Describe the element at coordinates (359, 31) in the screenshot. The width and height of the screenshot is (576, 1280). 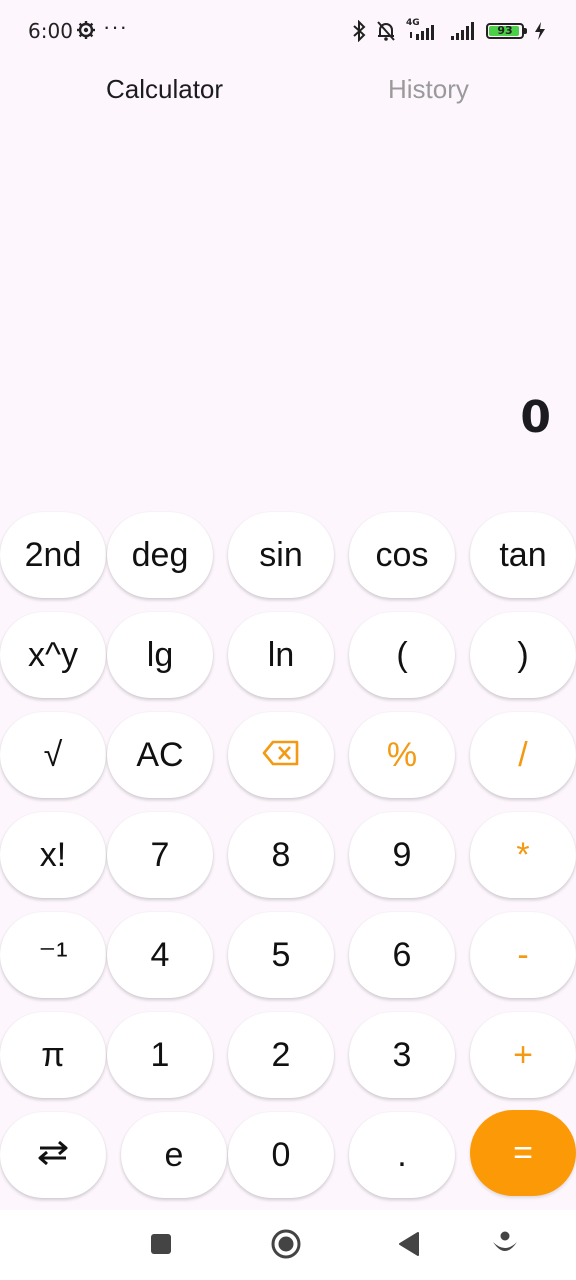
I see `bluetooth-icon` at that location.